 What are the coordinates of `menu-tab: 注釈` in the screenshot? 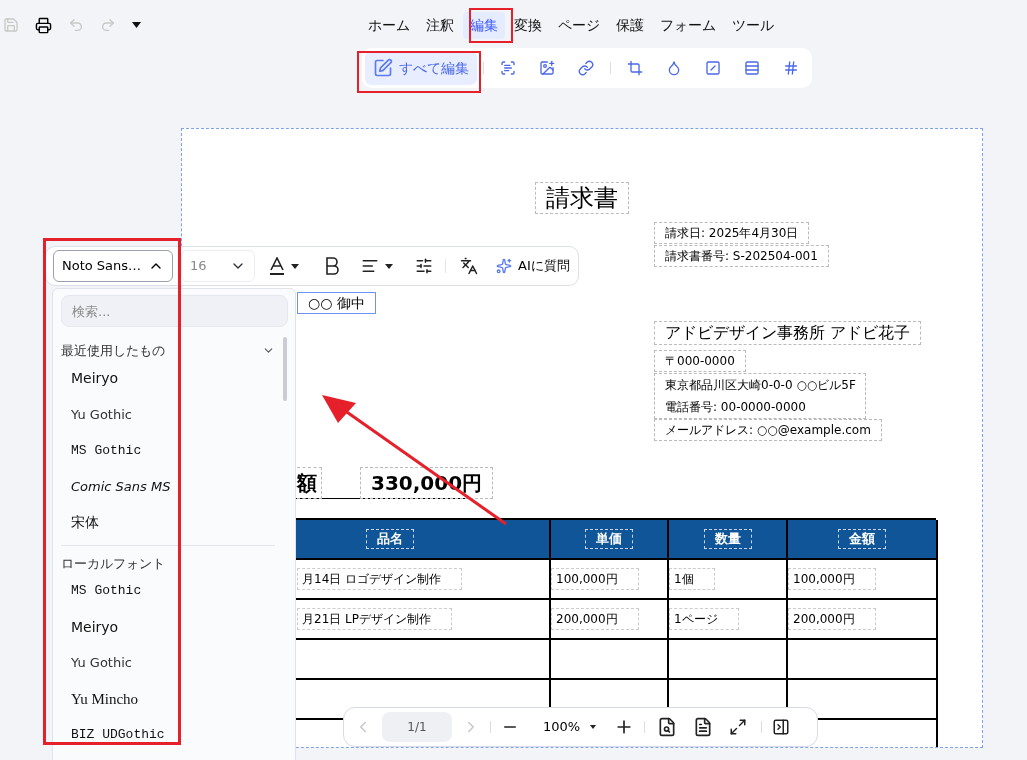 It's located at (440, 25).